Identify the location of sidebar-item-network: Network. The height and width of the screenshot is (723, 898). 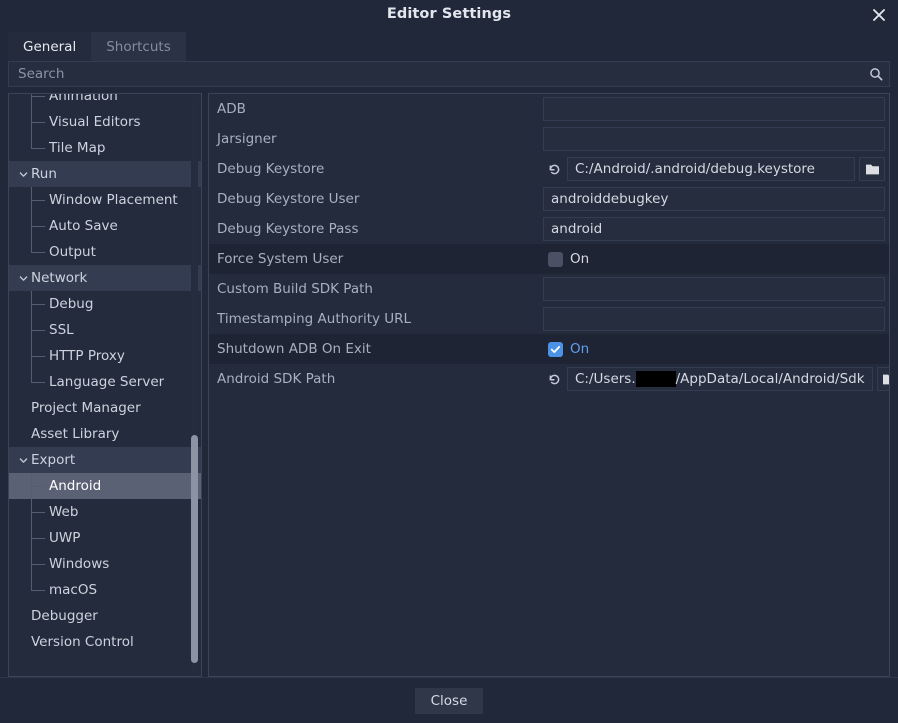
(105, 278).